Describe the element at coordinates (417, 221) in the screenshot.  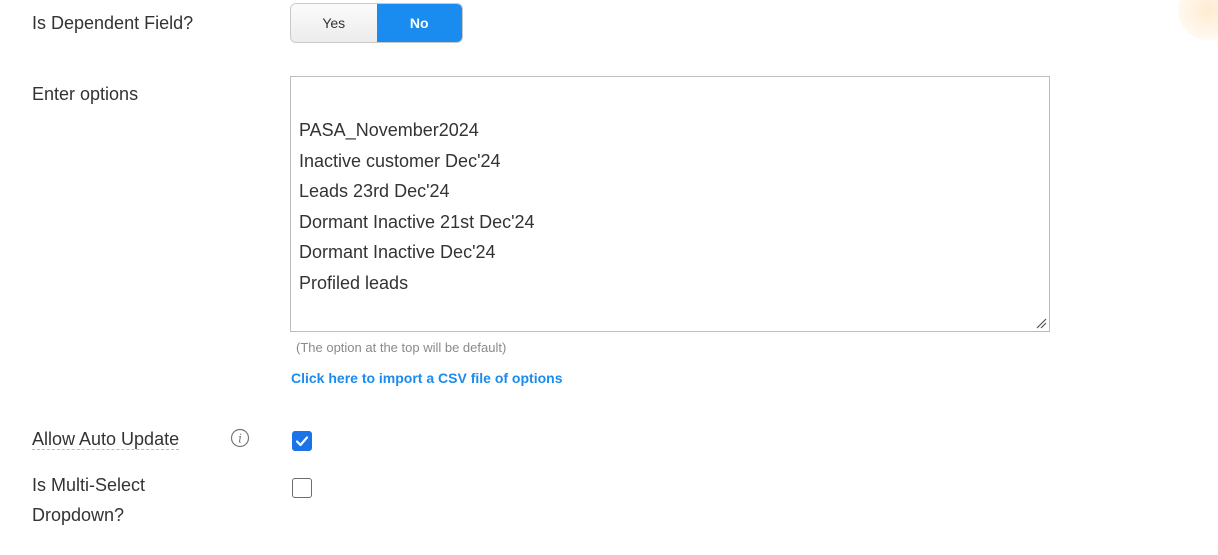
I see `option-line: Dormant Inactive 21st Dec'24` at that location.